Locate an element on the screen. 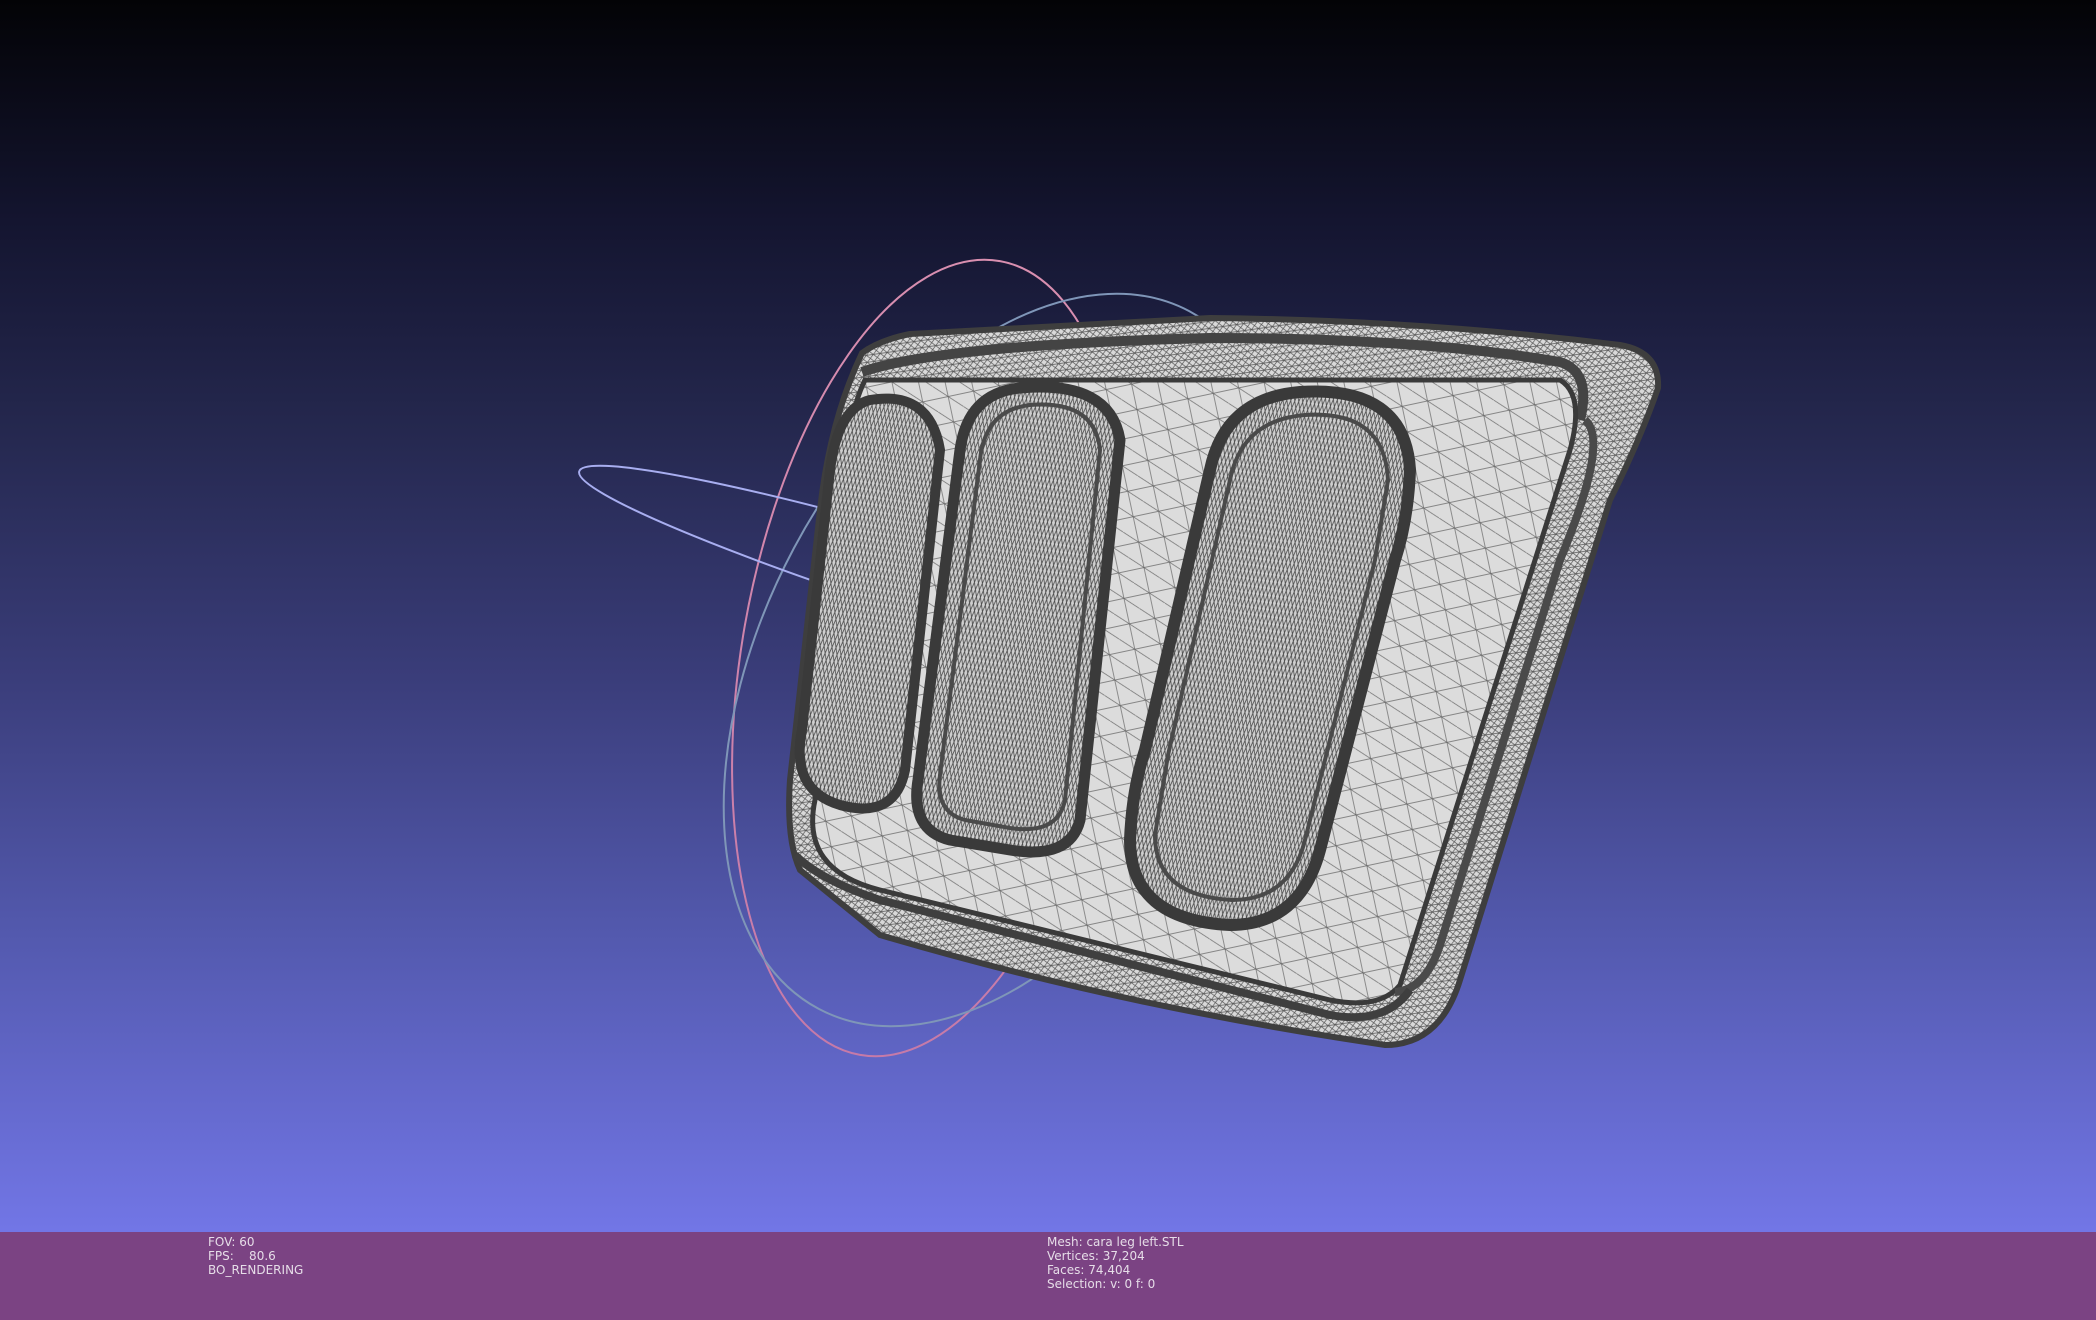 This screenshot has height=1320, width=2096. fov-readout: FOV: 60 is located at coordinates (231, 1242).